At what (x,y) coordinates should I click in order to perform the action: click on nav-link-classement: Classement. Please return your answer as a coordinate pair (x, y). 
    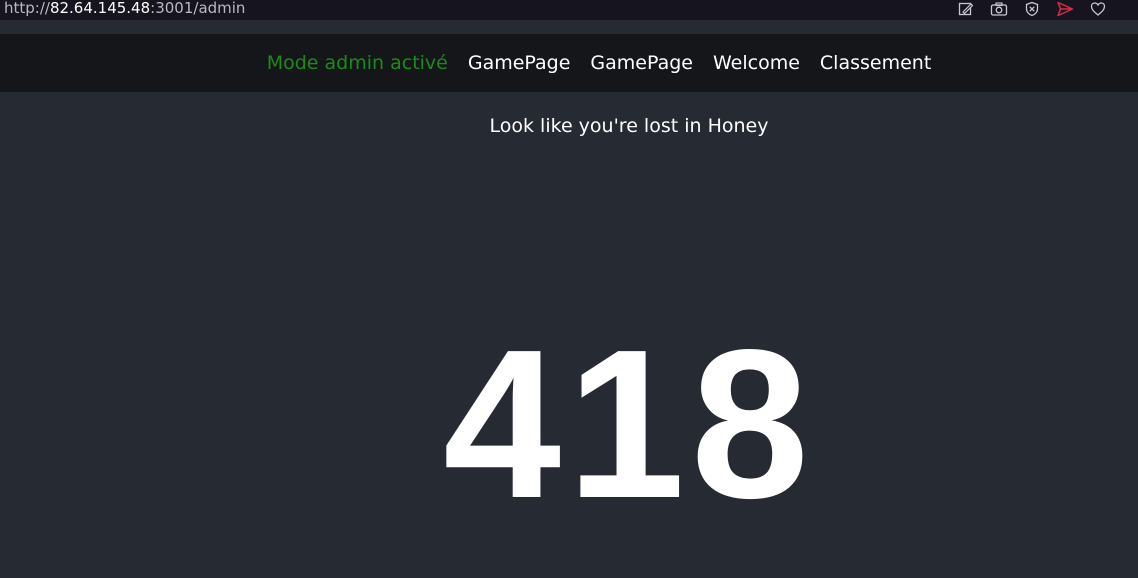
    Looking at the image, I should click on (875, 63).